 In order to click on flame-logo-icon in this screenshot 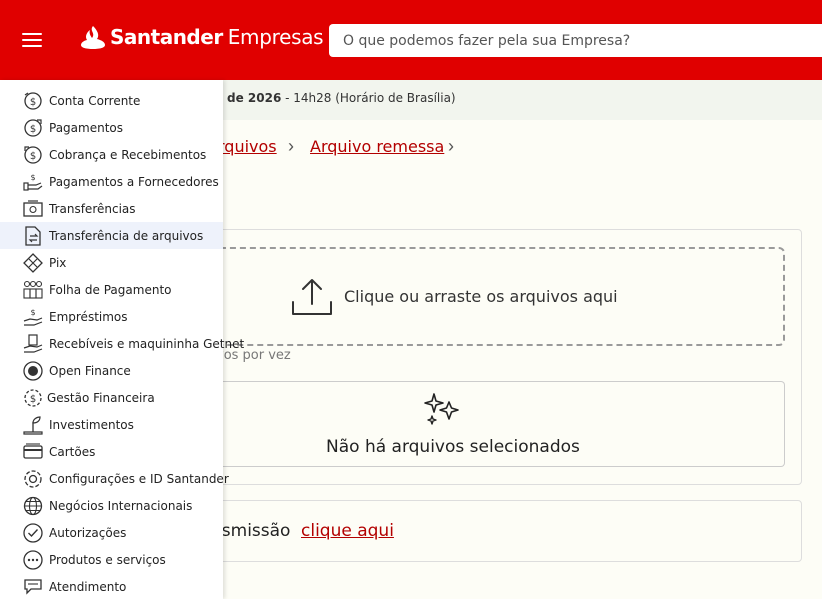, I will do `click(93, 37)`.